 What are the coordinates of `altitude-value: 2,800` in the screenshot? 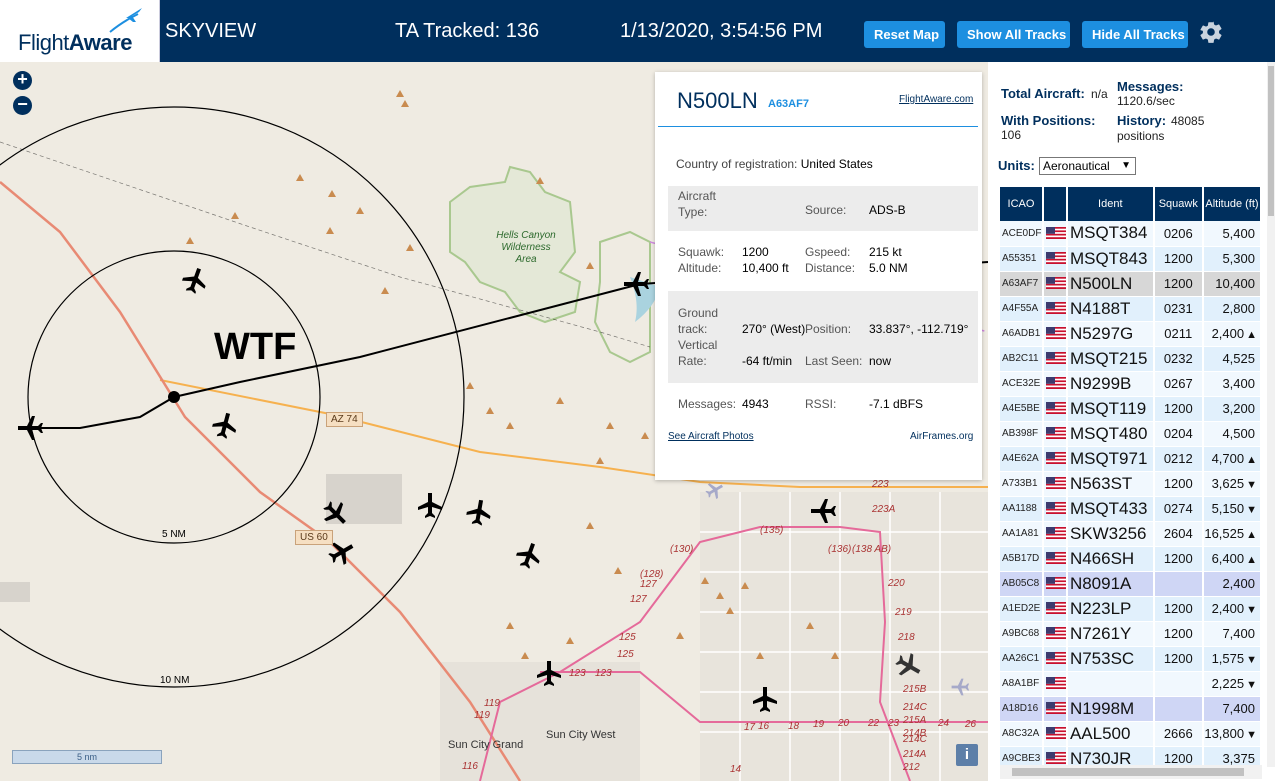 It's located at (1238, 308).